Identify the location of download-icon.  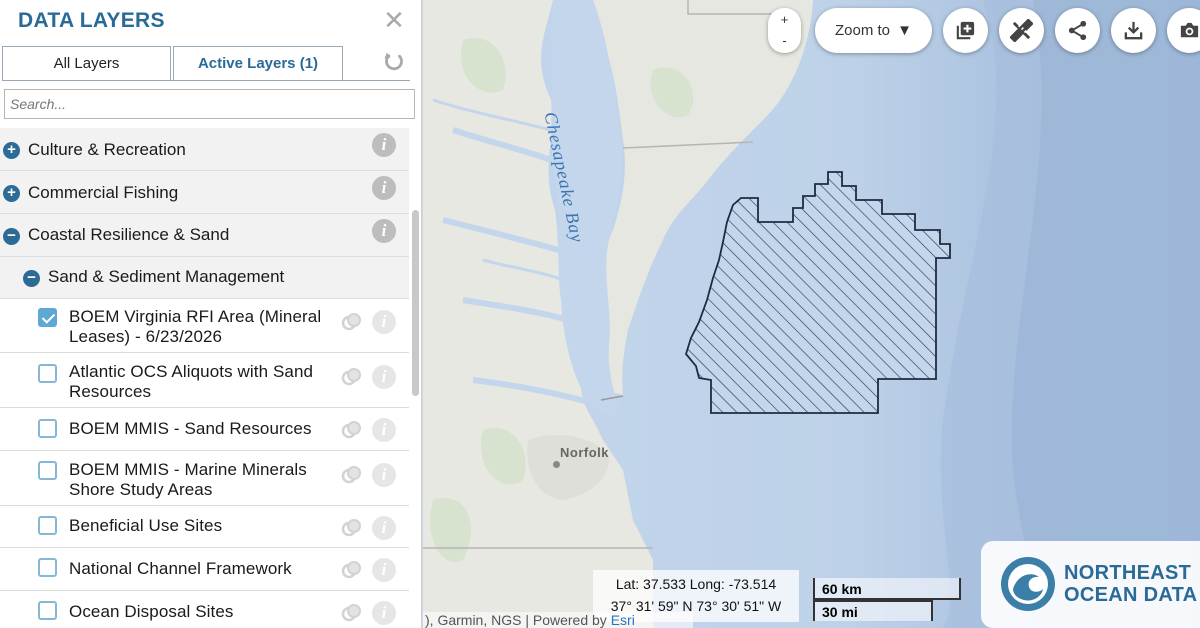
(1133, 30).